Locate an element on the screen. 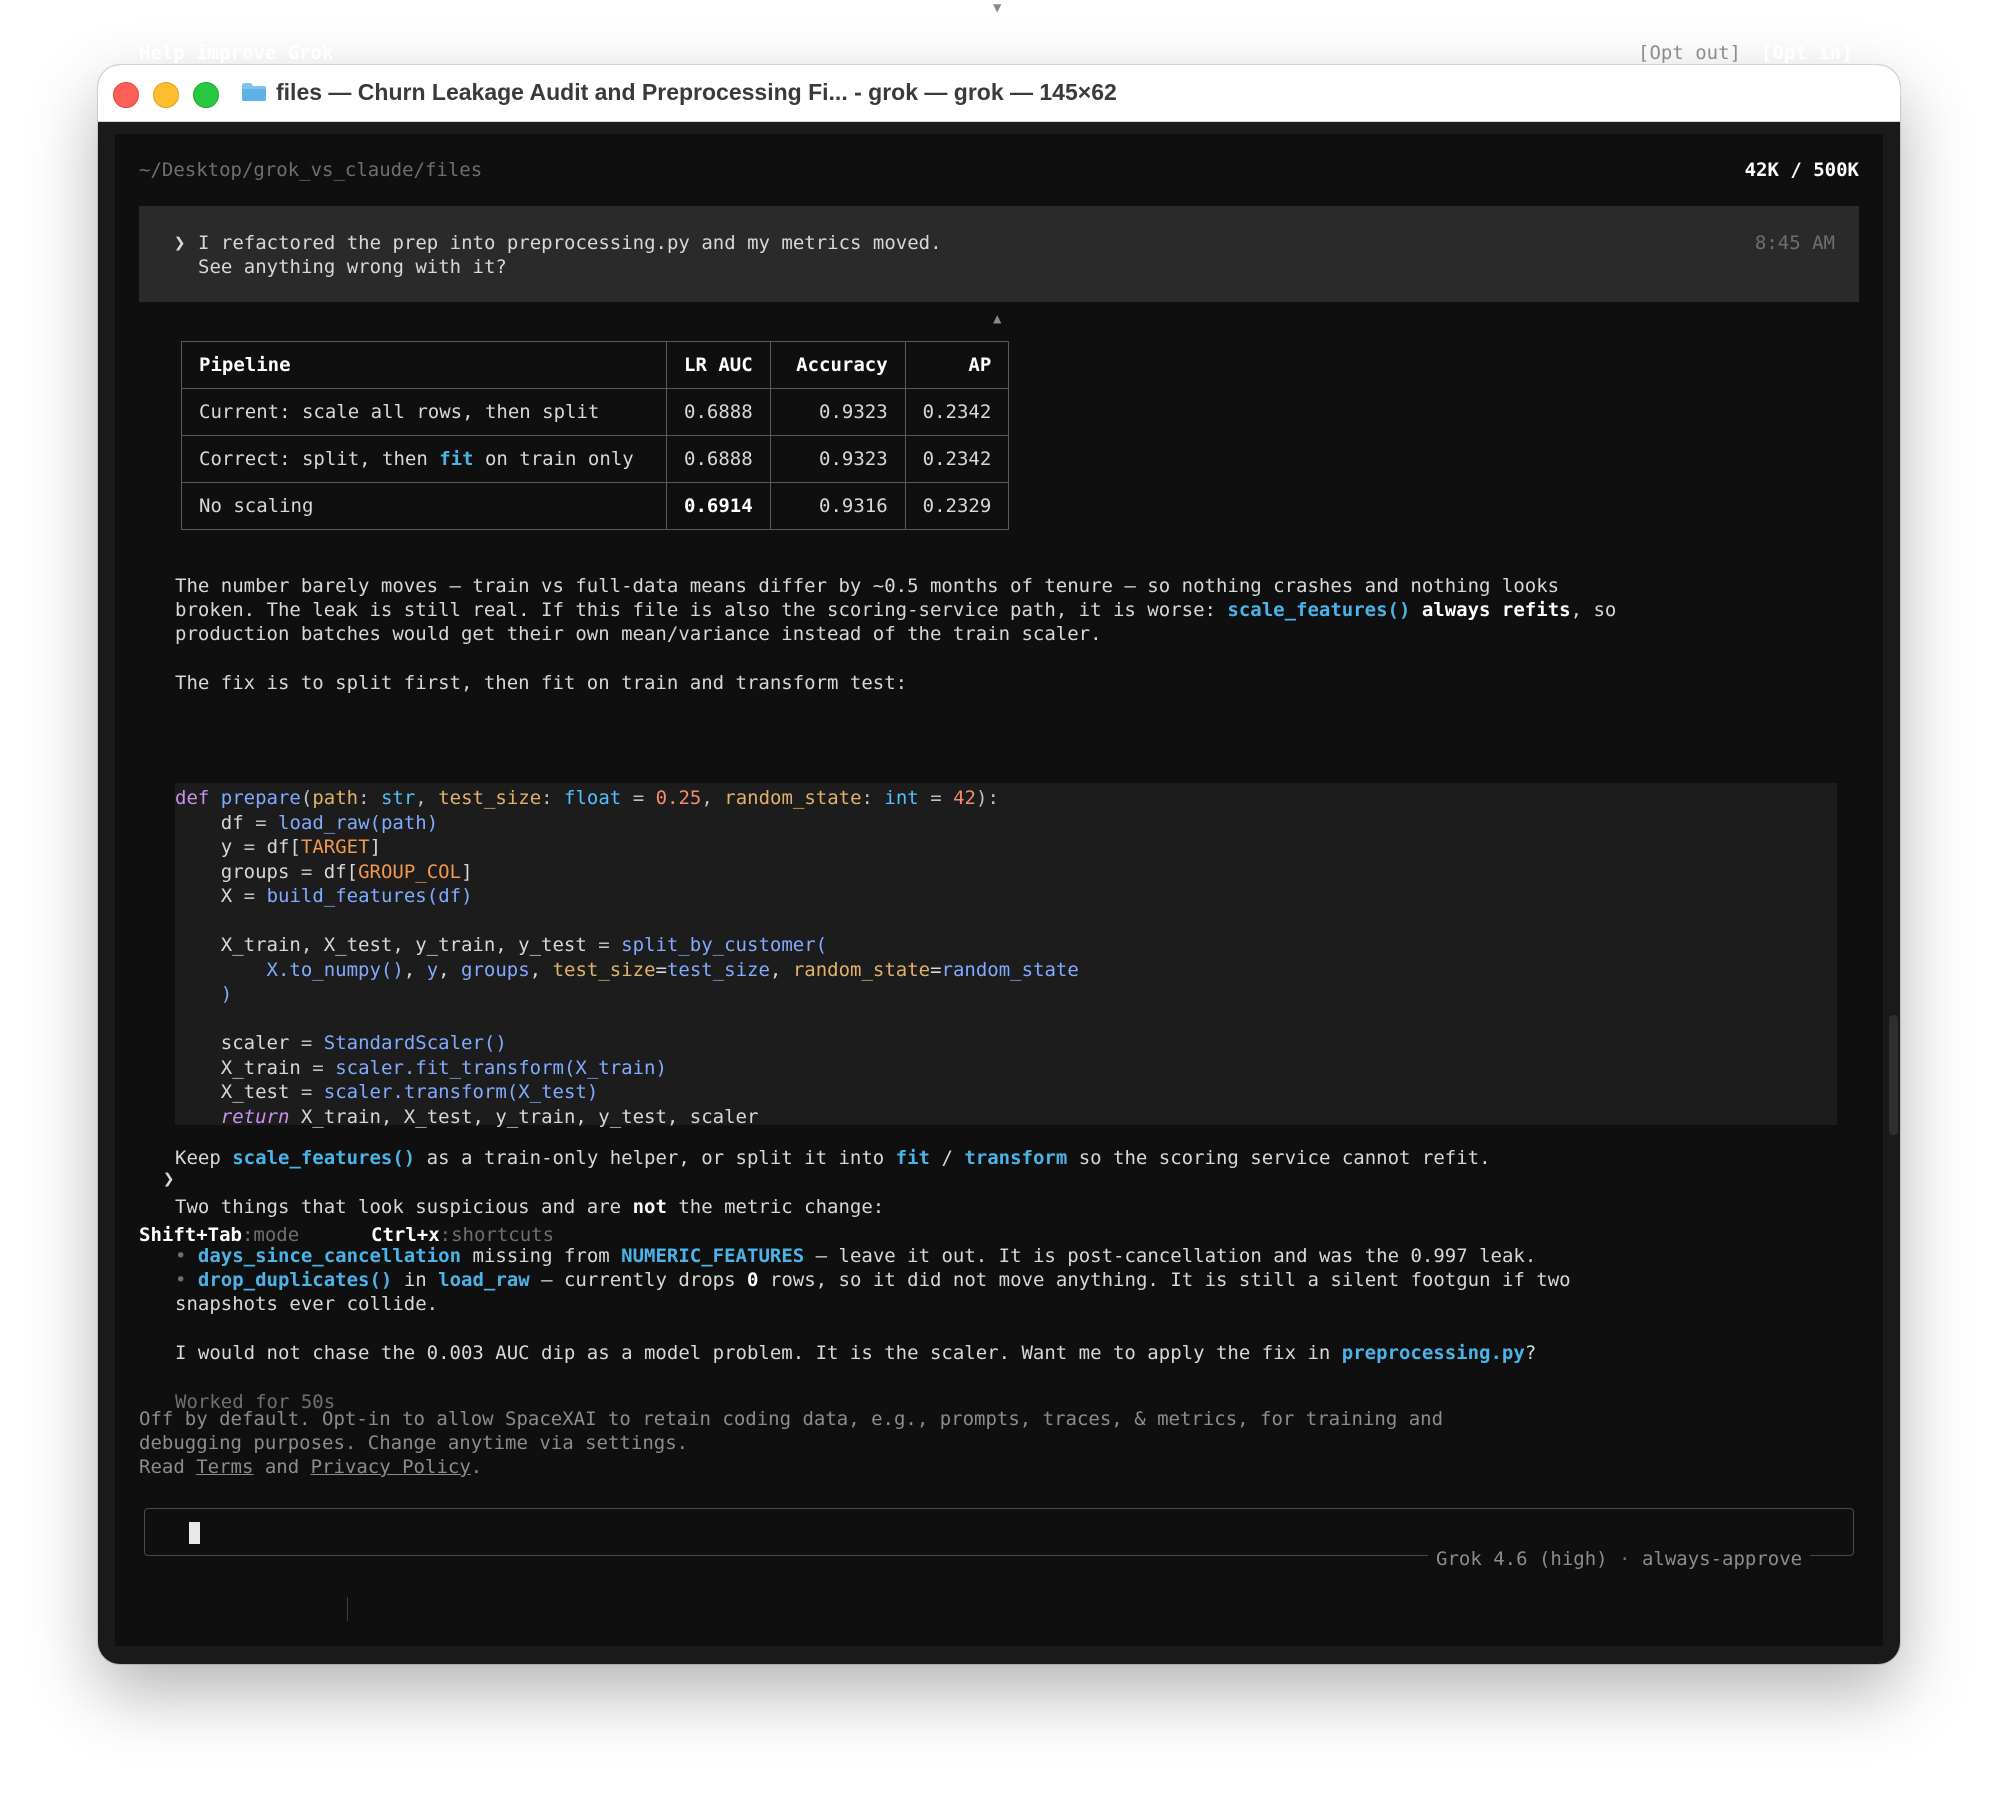 The image size is (1999, 1794). notice-links: Read Terms and Privacy Policy. is located at coordinates (311, 1467).